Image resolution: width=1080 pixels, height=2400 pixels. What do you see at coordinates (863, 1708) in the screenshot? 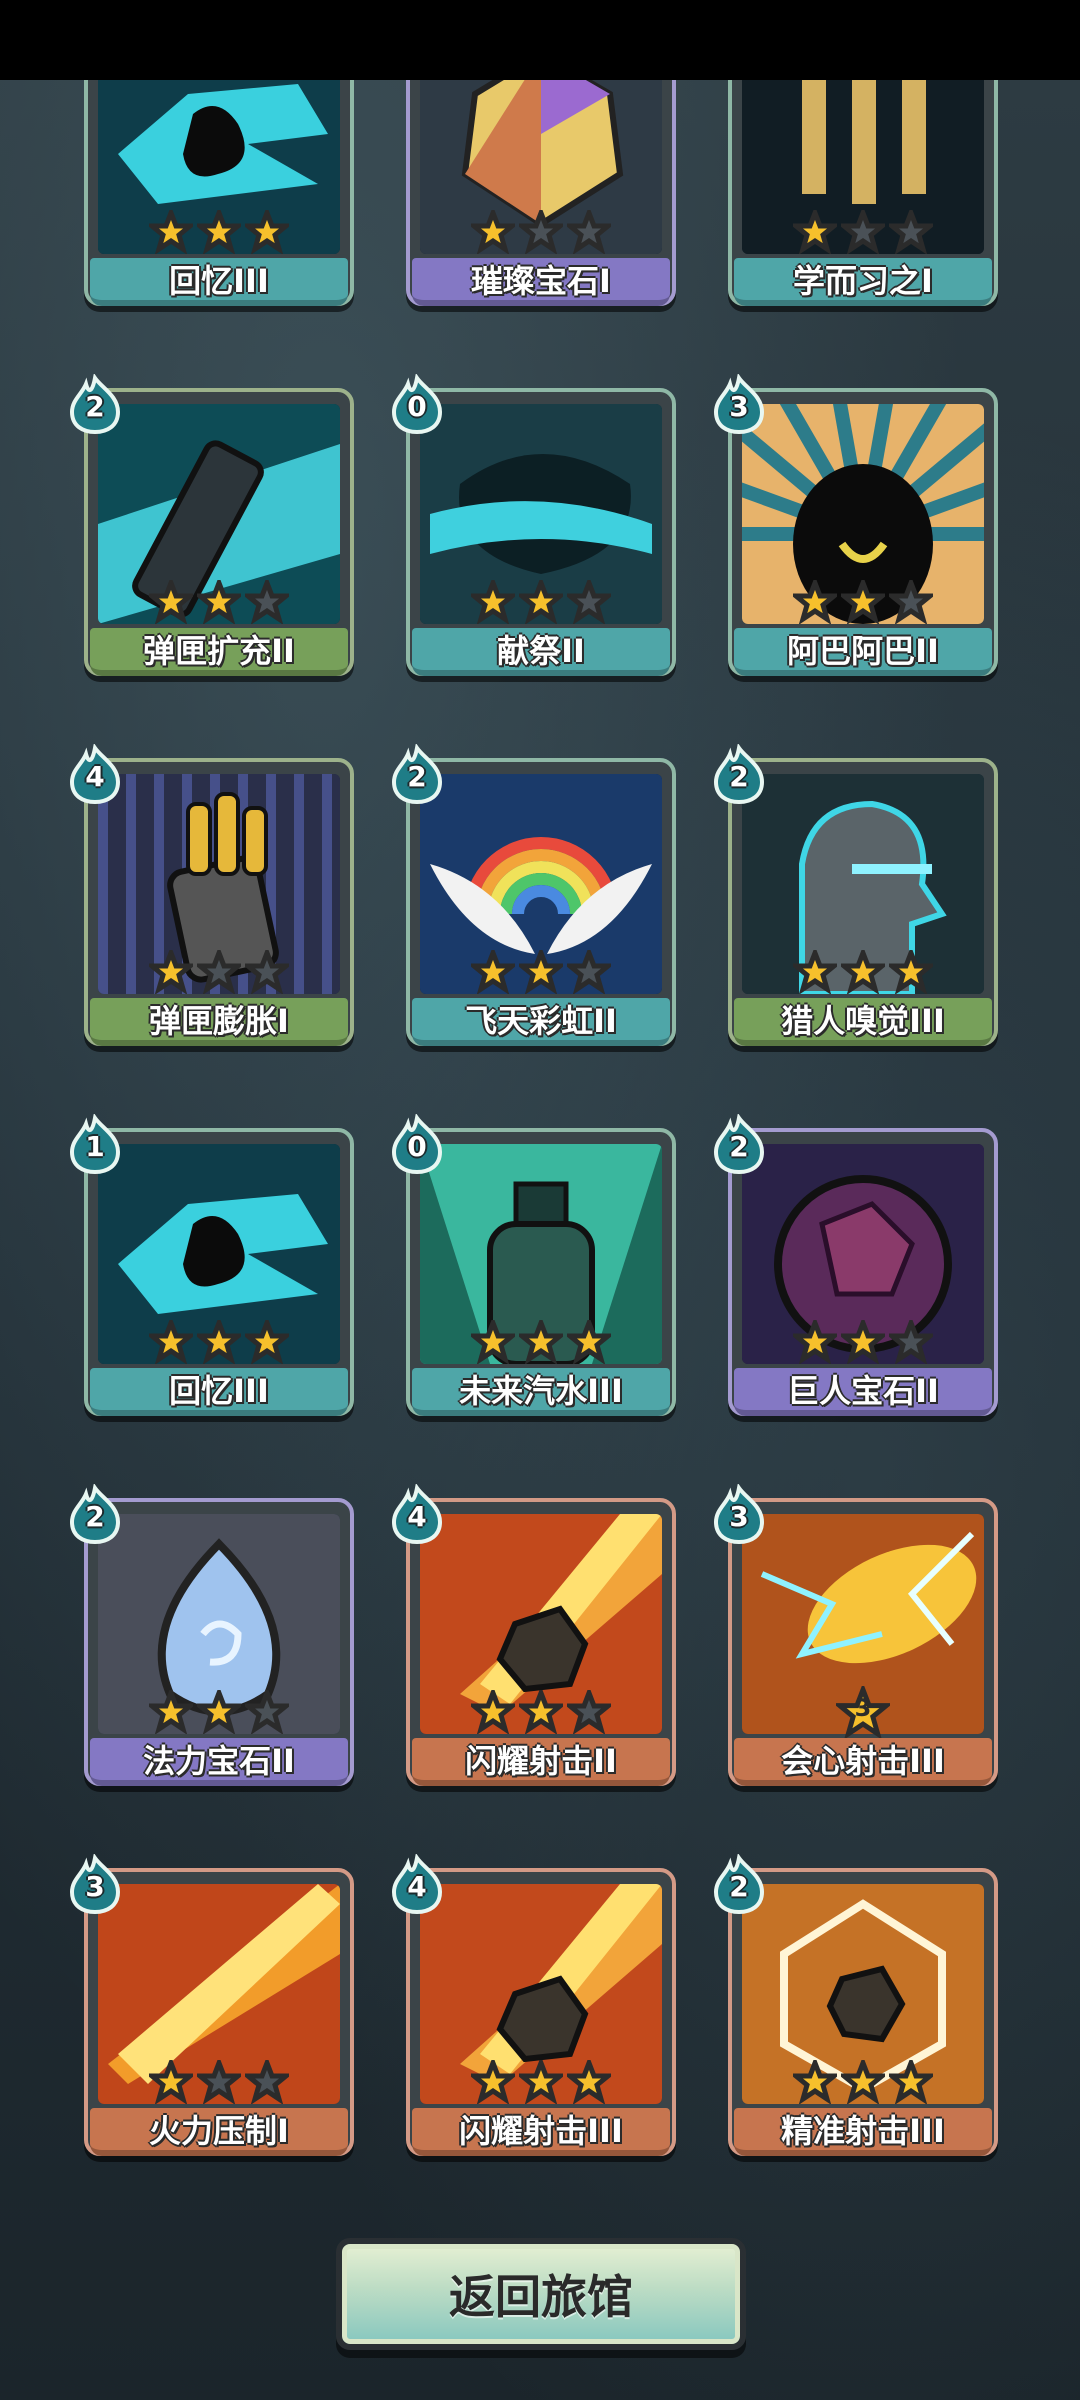
I see `star-level-text: 3` at bounding box center [863, 1708].